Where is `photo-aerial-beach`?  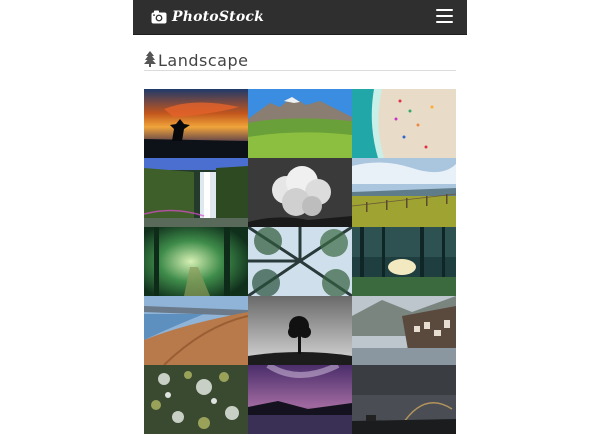 photo-aerial-beach is located at coordinates (404, 123).